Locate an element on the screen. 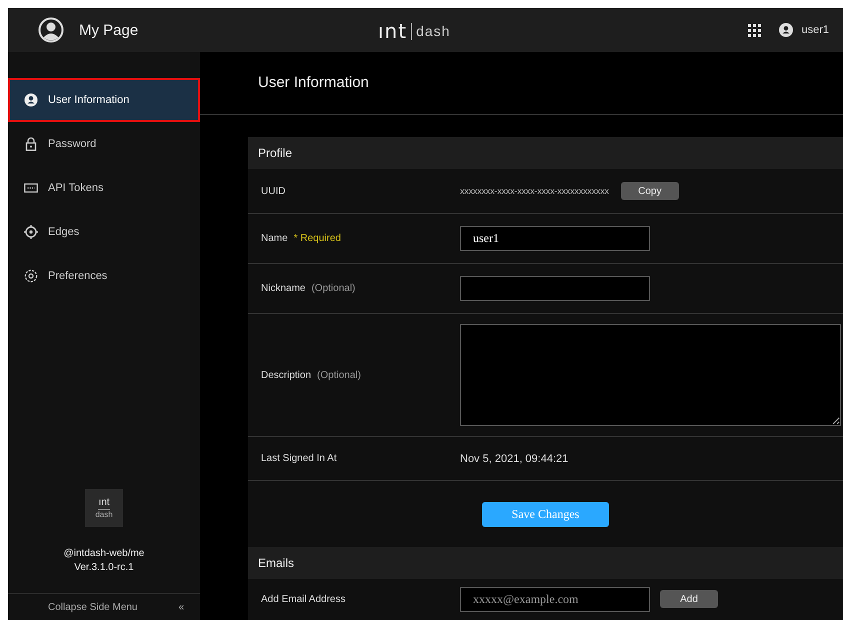 The width and height of the screenshot is (843, 620). section-header: Emails is located at coordinates (545, 563).